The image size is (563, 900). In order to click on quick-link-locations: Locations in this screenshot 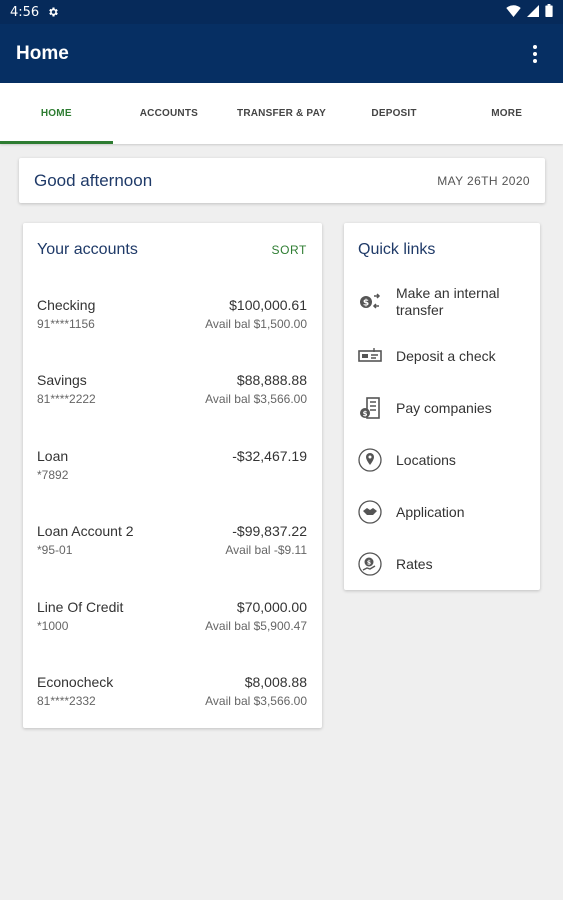, I will do `click(445, 460)`.